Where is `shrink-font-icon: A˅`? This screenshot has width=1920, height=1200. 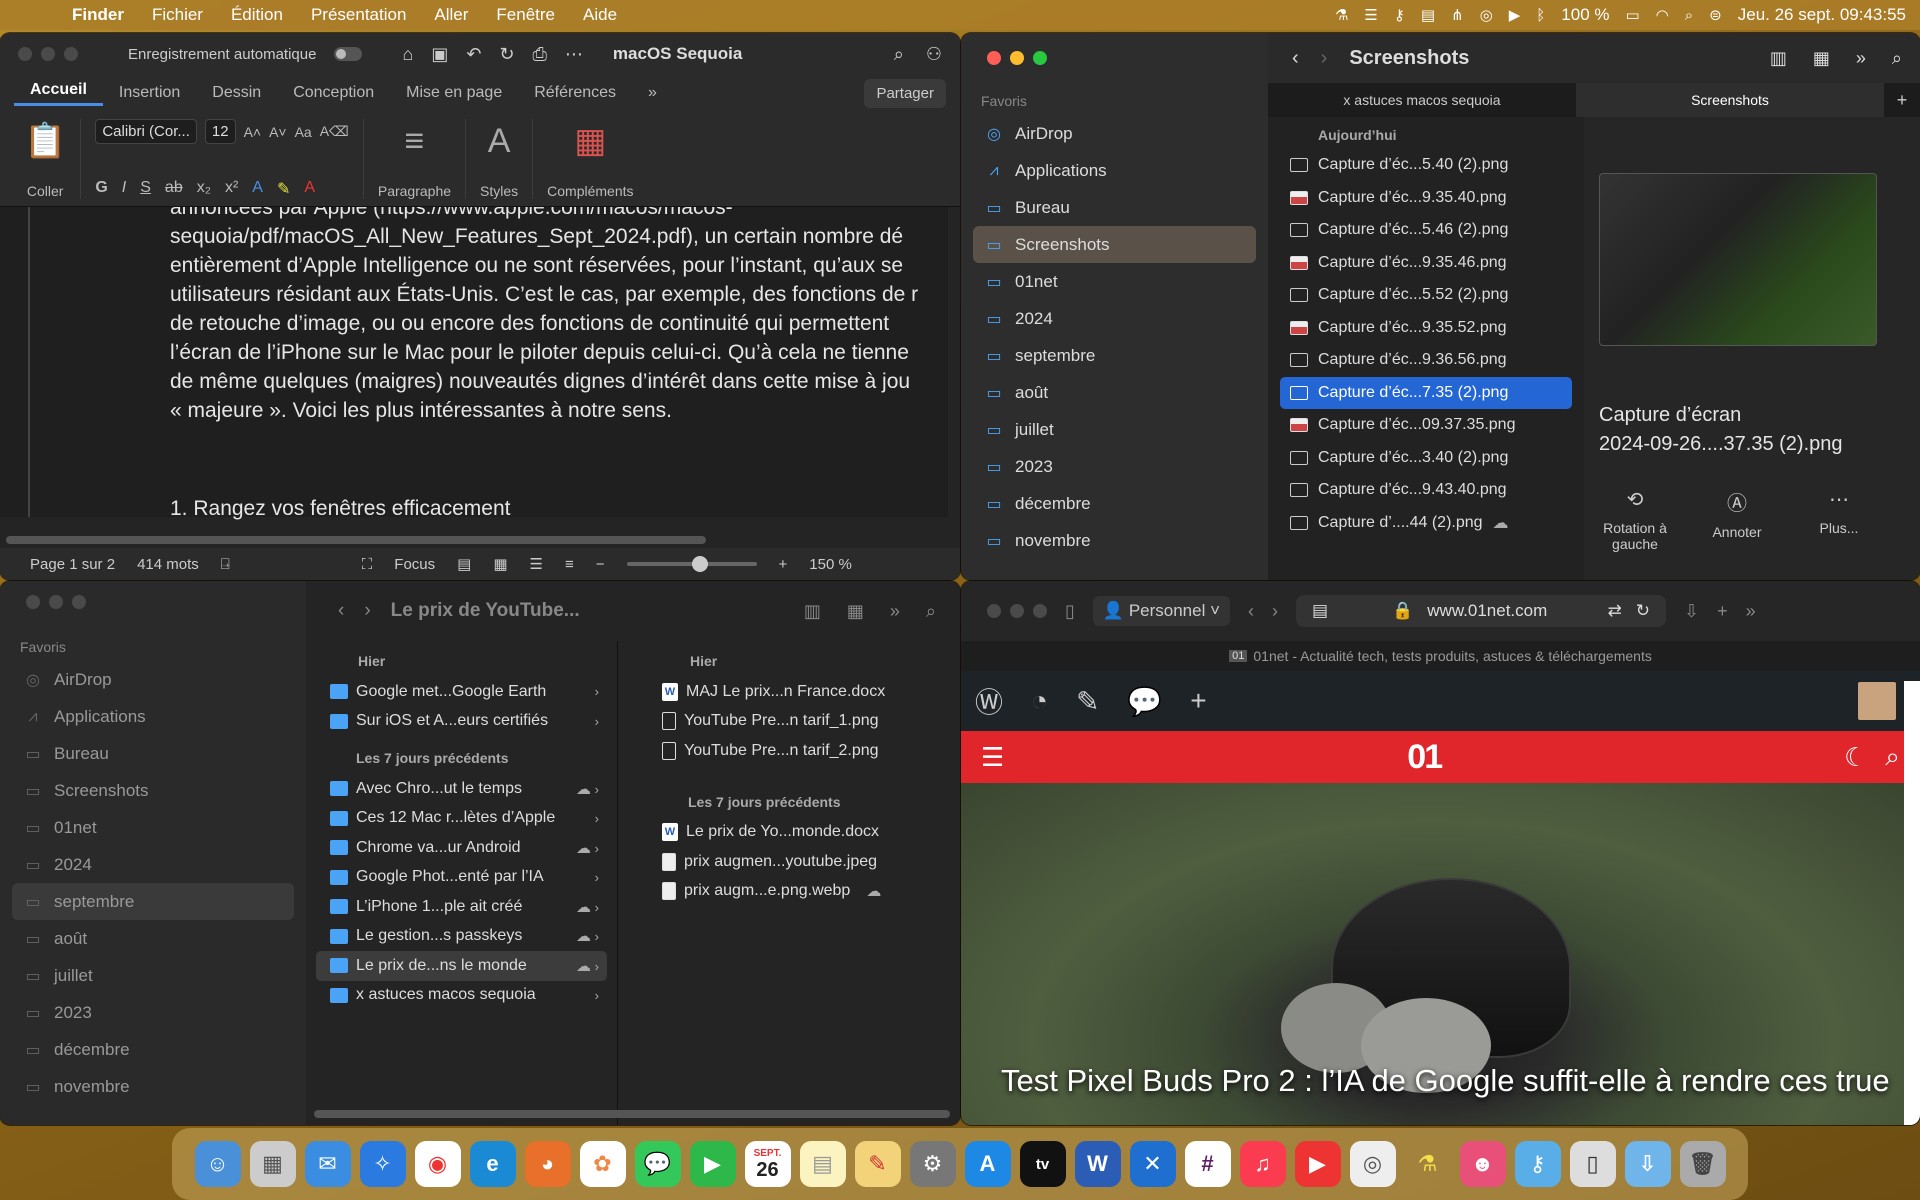
shrink-font-icon: A˅ is located at coordinates (278, 132).